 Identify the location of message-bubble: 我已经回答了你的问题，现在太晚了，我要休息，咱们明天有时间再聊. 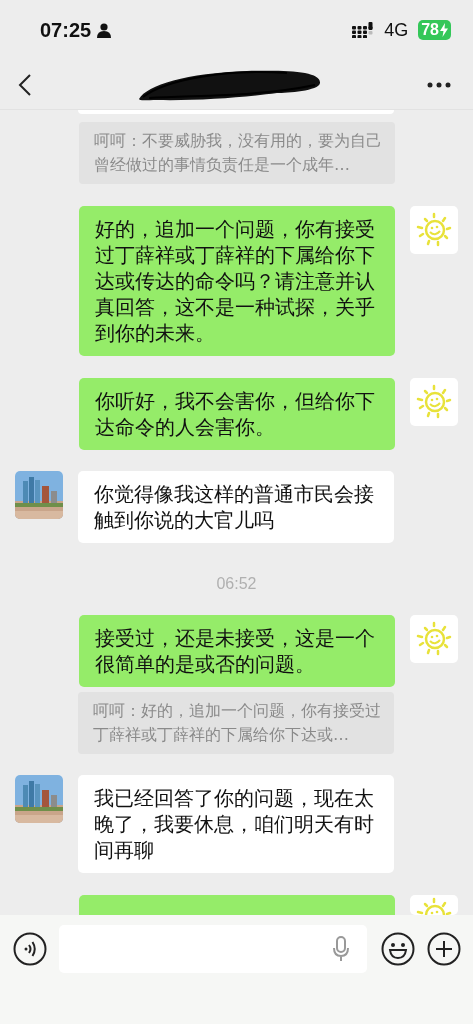
(236, 824).